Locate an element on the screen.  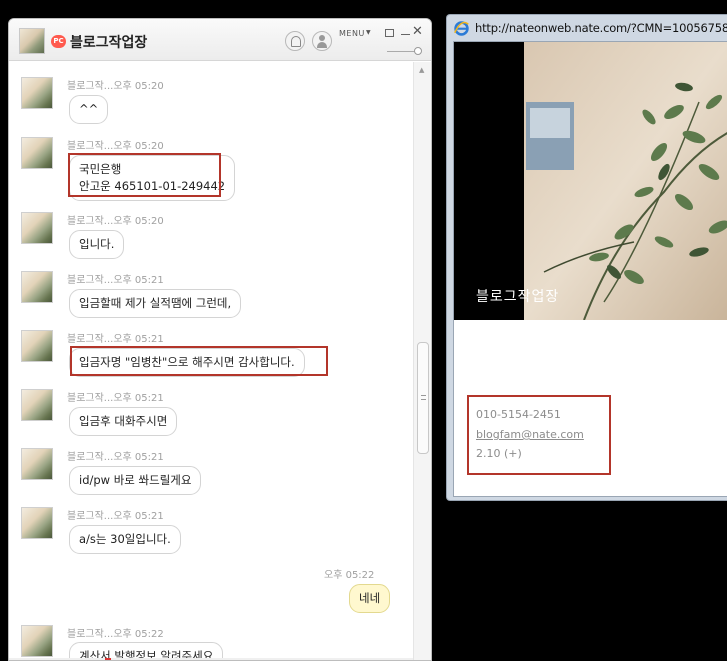
chat-title: 블로그작업장 is located at coordinates (109, 43).